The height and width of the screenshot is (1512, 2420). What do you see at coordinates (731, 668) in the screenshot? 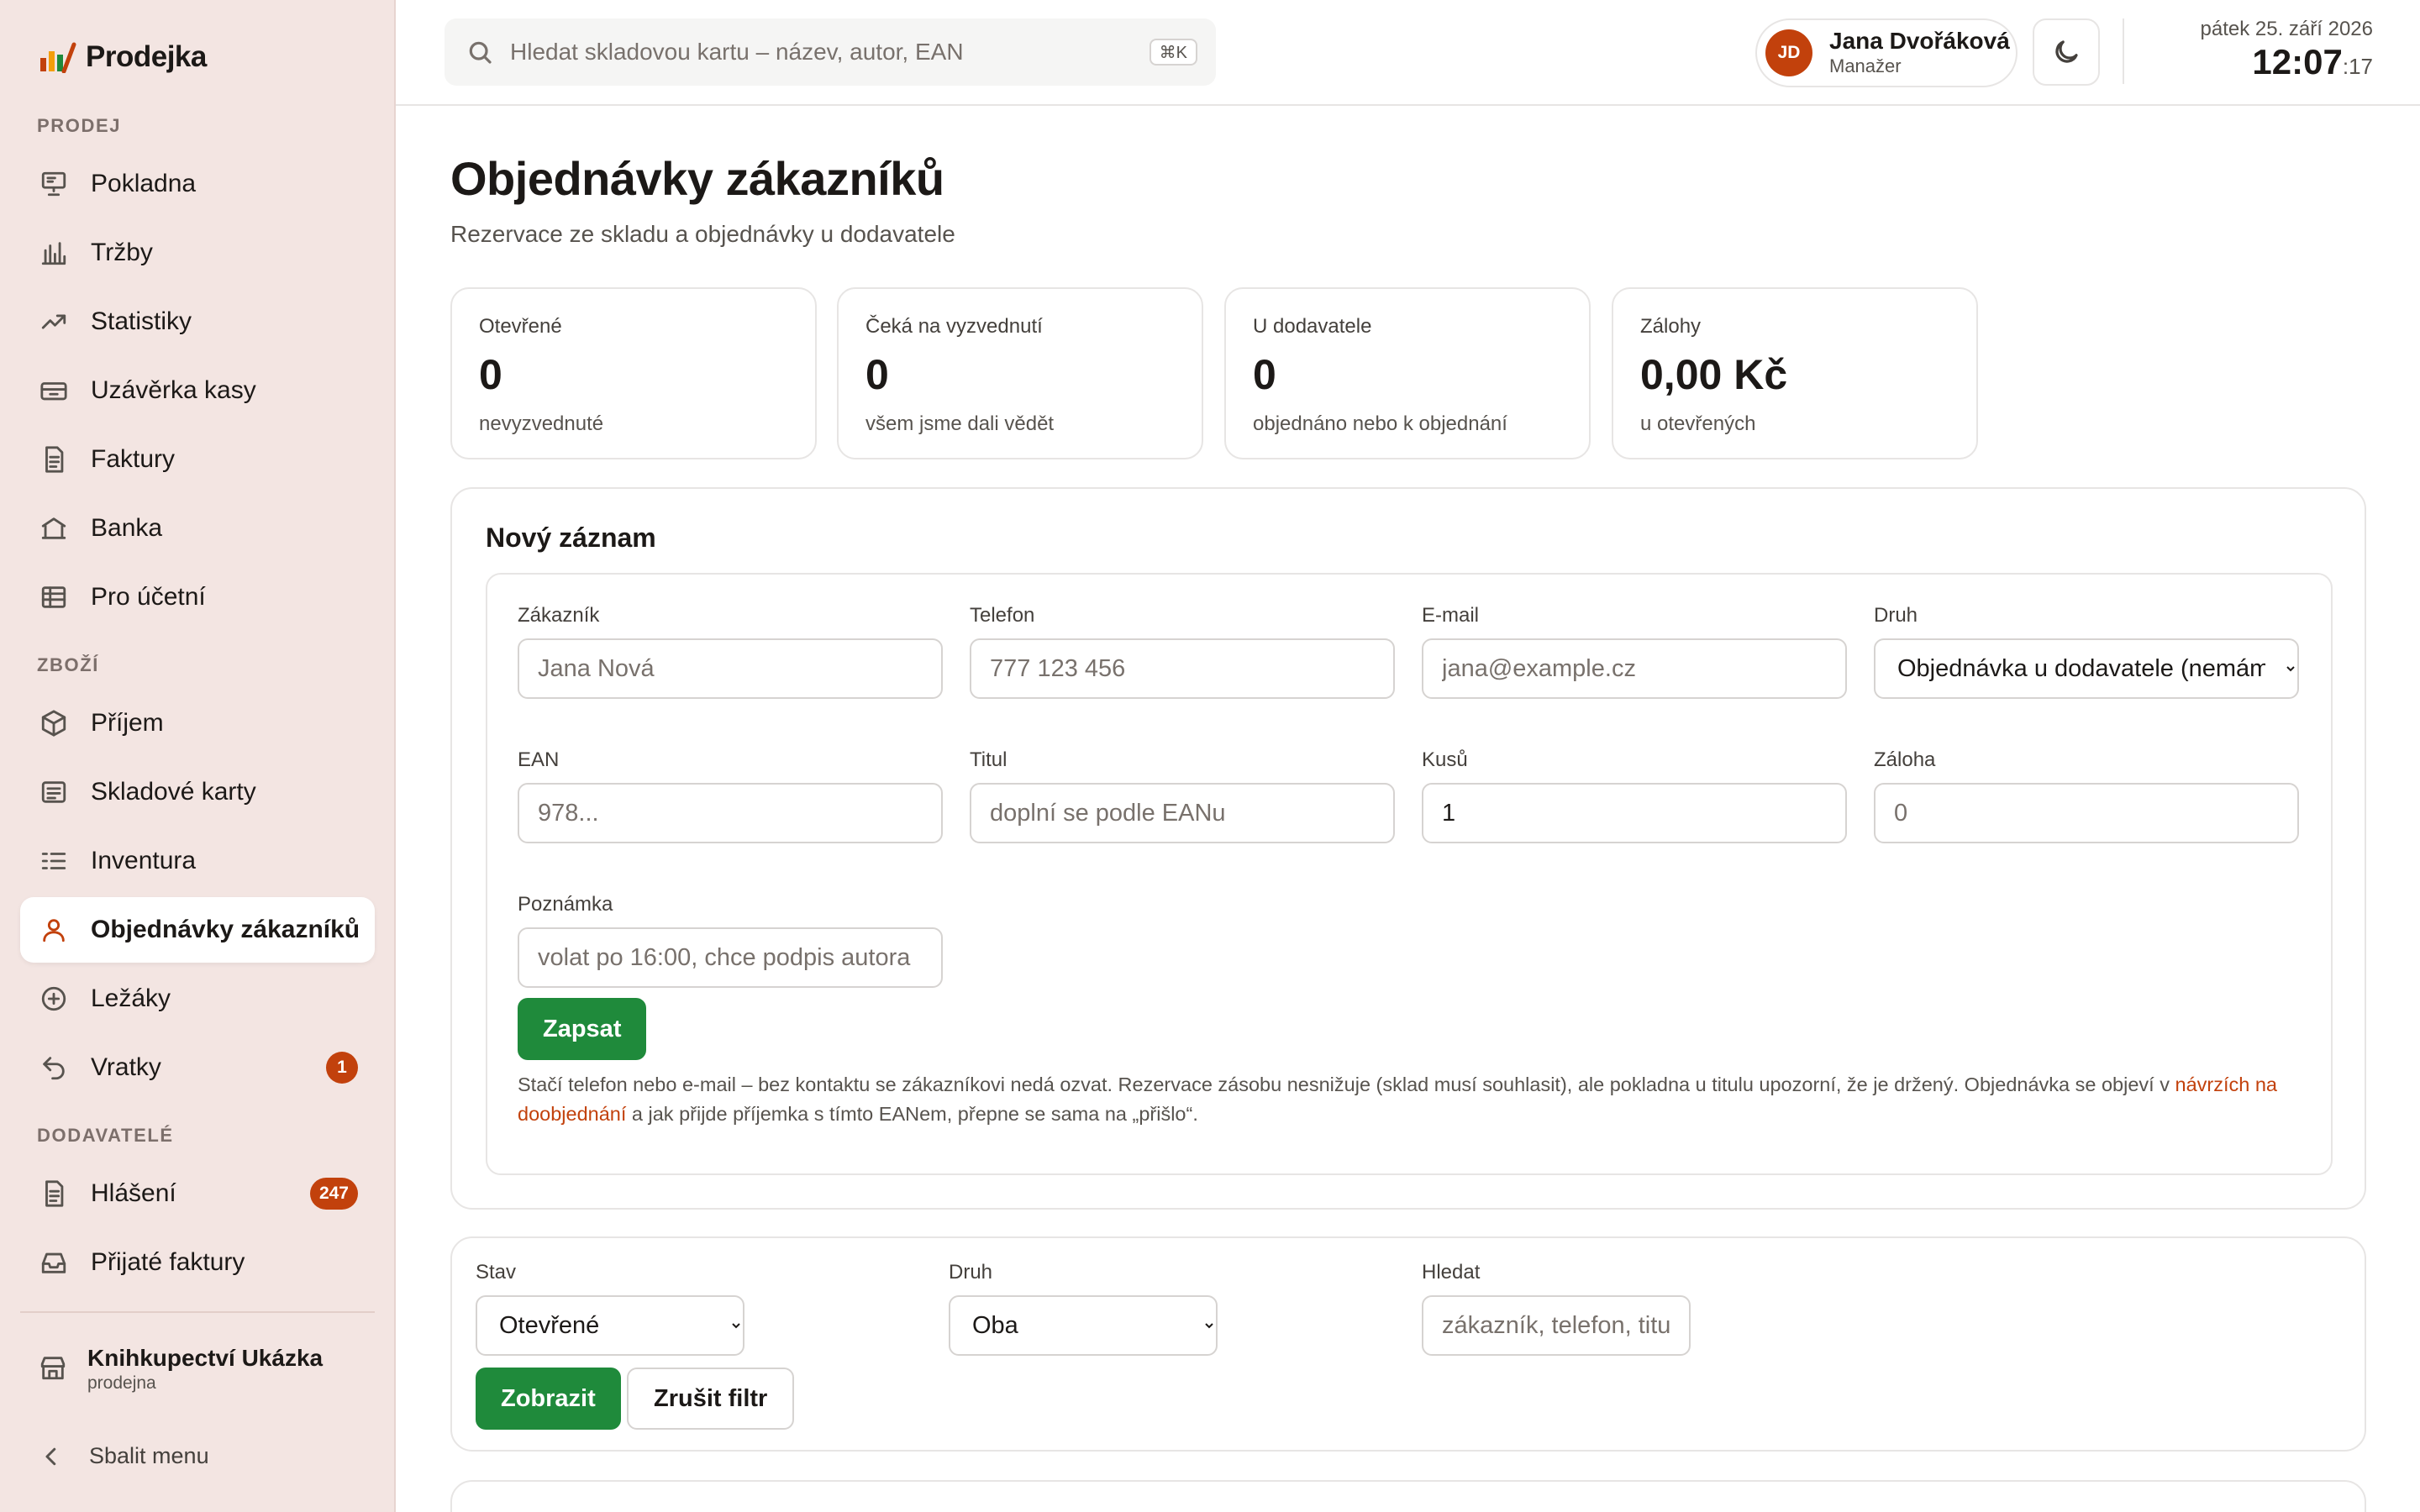
I see `customer-input` at bounding box center [731, 668].